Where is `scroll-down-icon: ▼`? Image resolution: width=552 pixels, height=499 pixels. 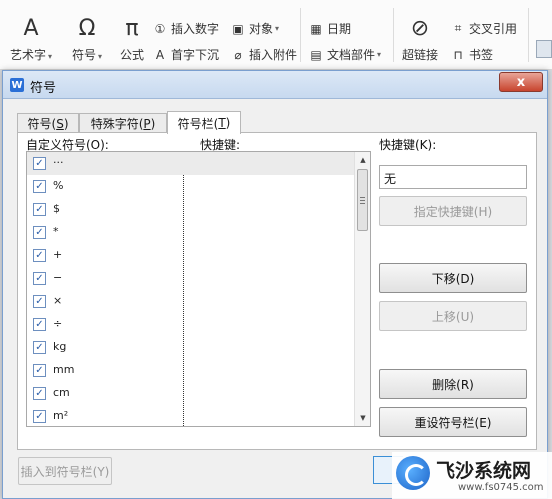 scroll-down-icon: ▼ is located at coordinates (362, 418).